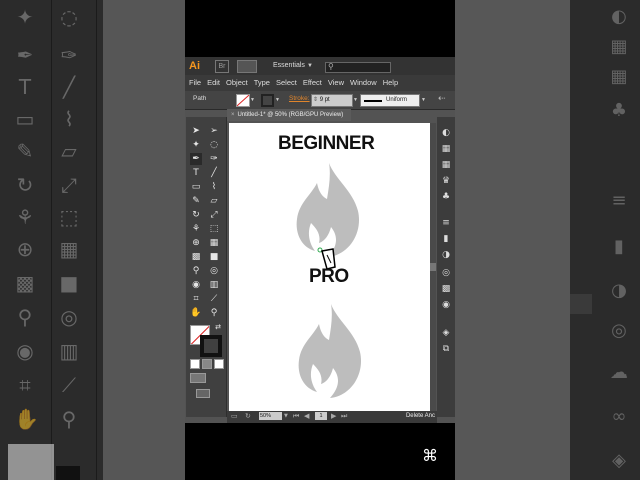 This screenshot has height=480, width=640. I want to click on perspective-grid-tool-icon: ▦, so click(214, 243).